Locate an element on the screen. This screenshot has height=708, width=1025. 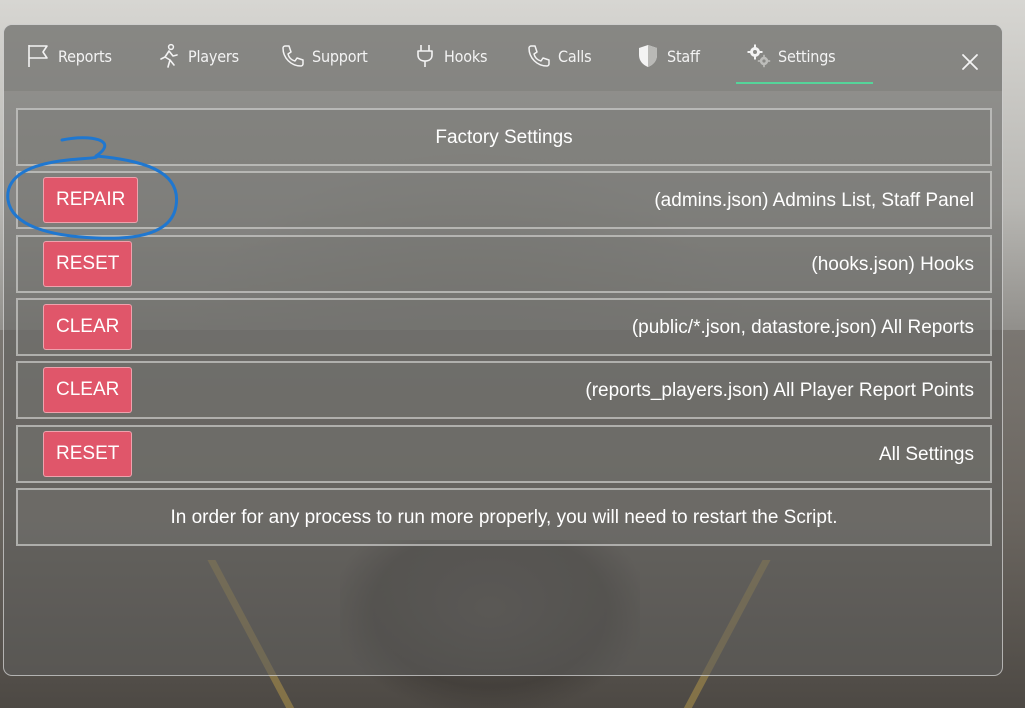
tab-settings: Settings is located at coordinates (805, 65).